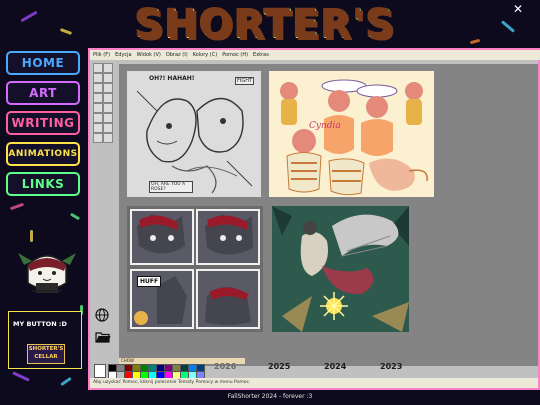 The height and width of the screenshot is (405, 540). I want to click on menu-extras: Extras, so click(261, 55).